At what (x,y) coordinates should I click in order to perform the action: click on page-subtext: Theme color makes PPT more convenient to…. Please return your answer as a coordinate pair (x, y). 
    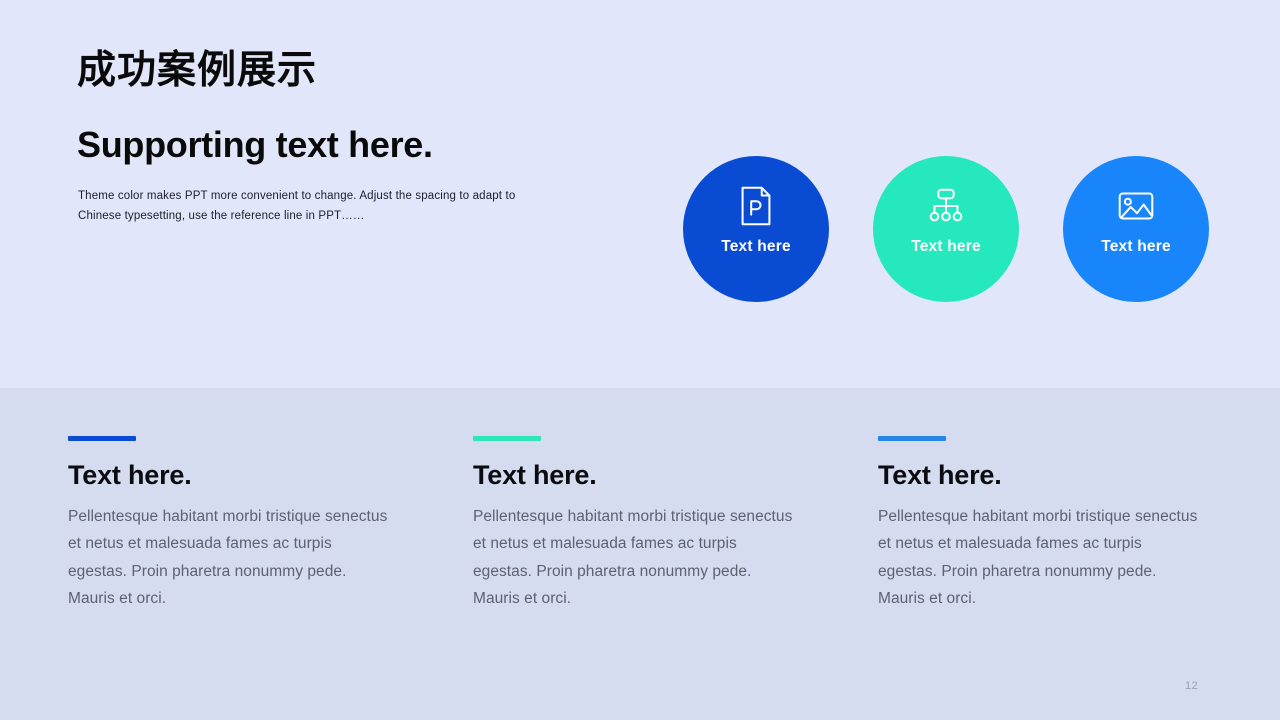
    Looking at the image, I should click on (297, 206).